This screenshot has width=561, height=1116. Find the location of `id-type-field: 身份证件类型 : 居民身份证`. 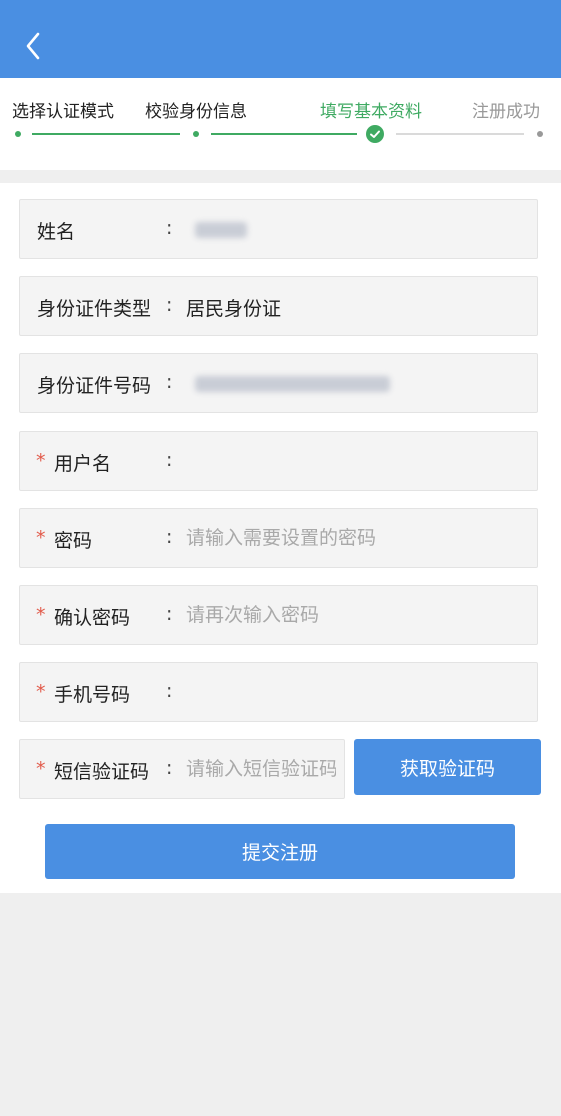

id-type-field: 身份证件类型 : 居民身份证 is located at coordinates (278, 306).